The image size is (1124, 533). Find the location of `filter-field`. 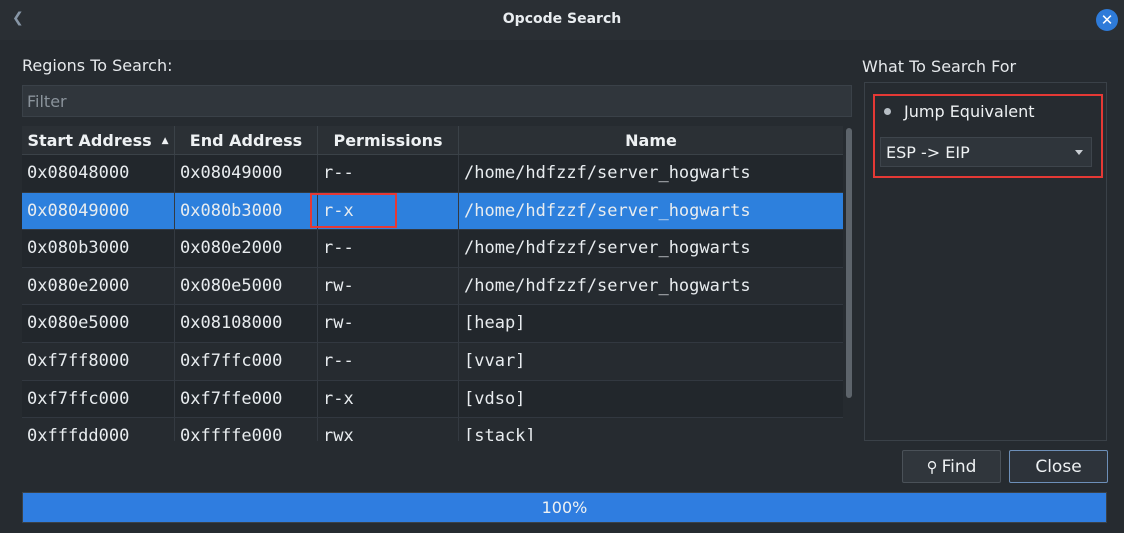

filter-field is located at coordinates (437, 101).